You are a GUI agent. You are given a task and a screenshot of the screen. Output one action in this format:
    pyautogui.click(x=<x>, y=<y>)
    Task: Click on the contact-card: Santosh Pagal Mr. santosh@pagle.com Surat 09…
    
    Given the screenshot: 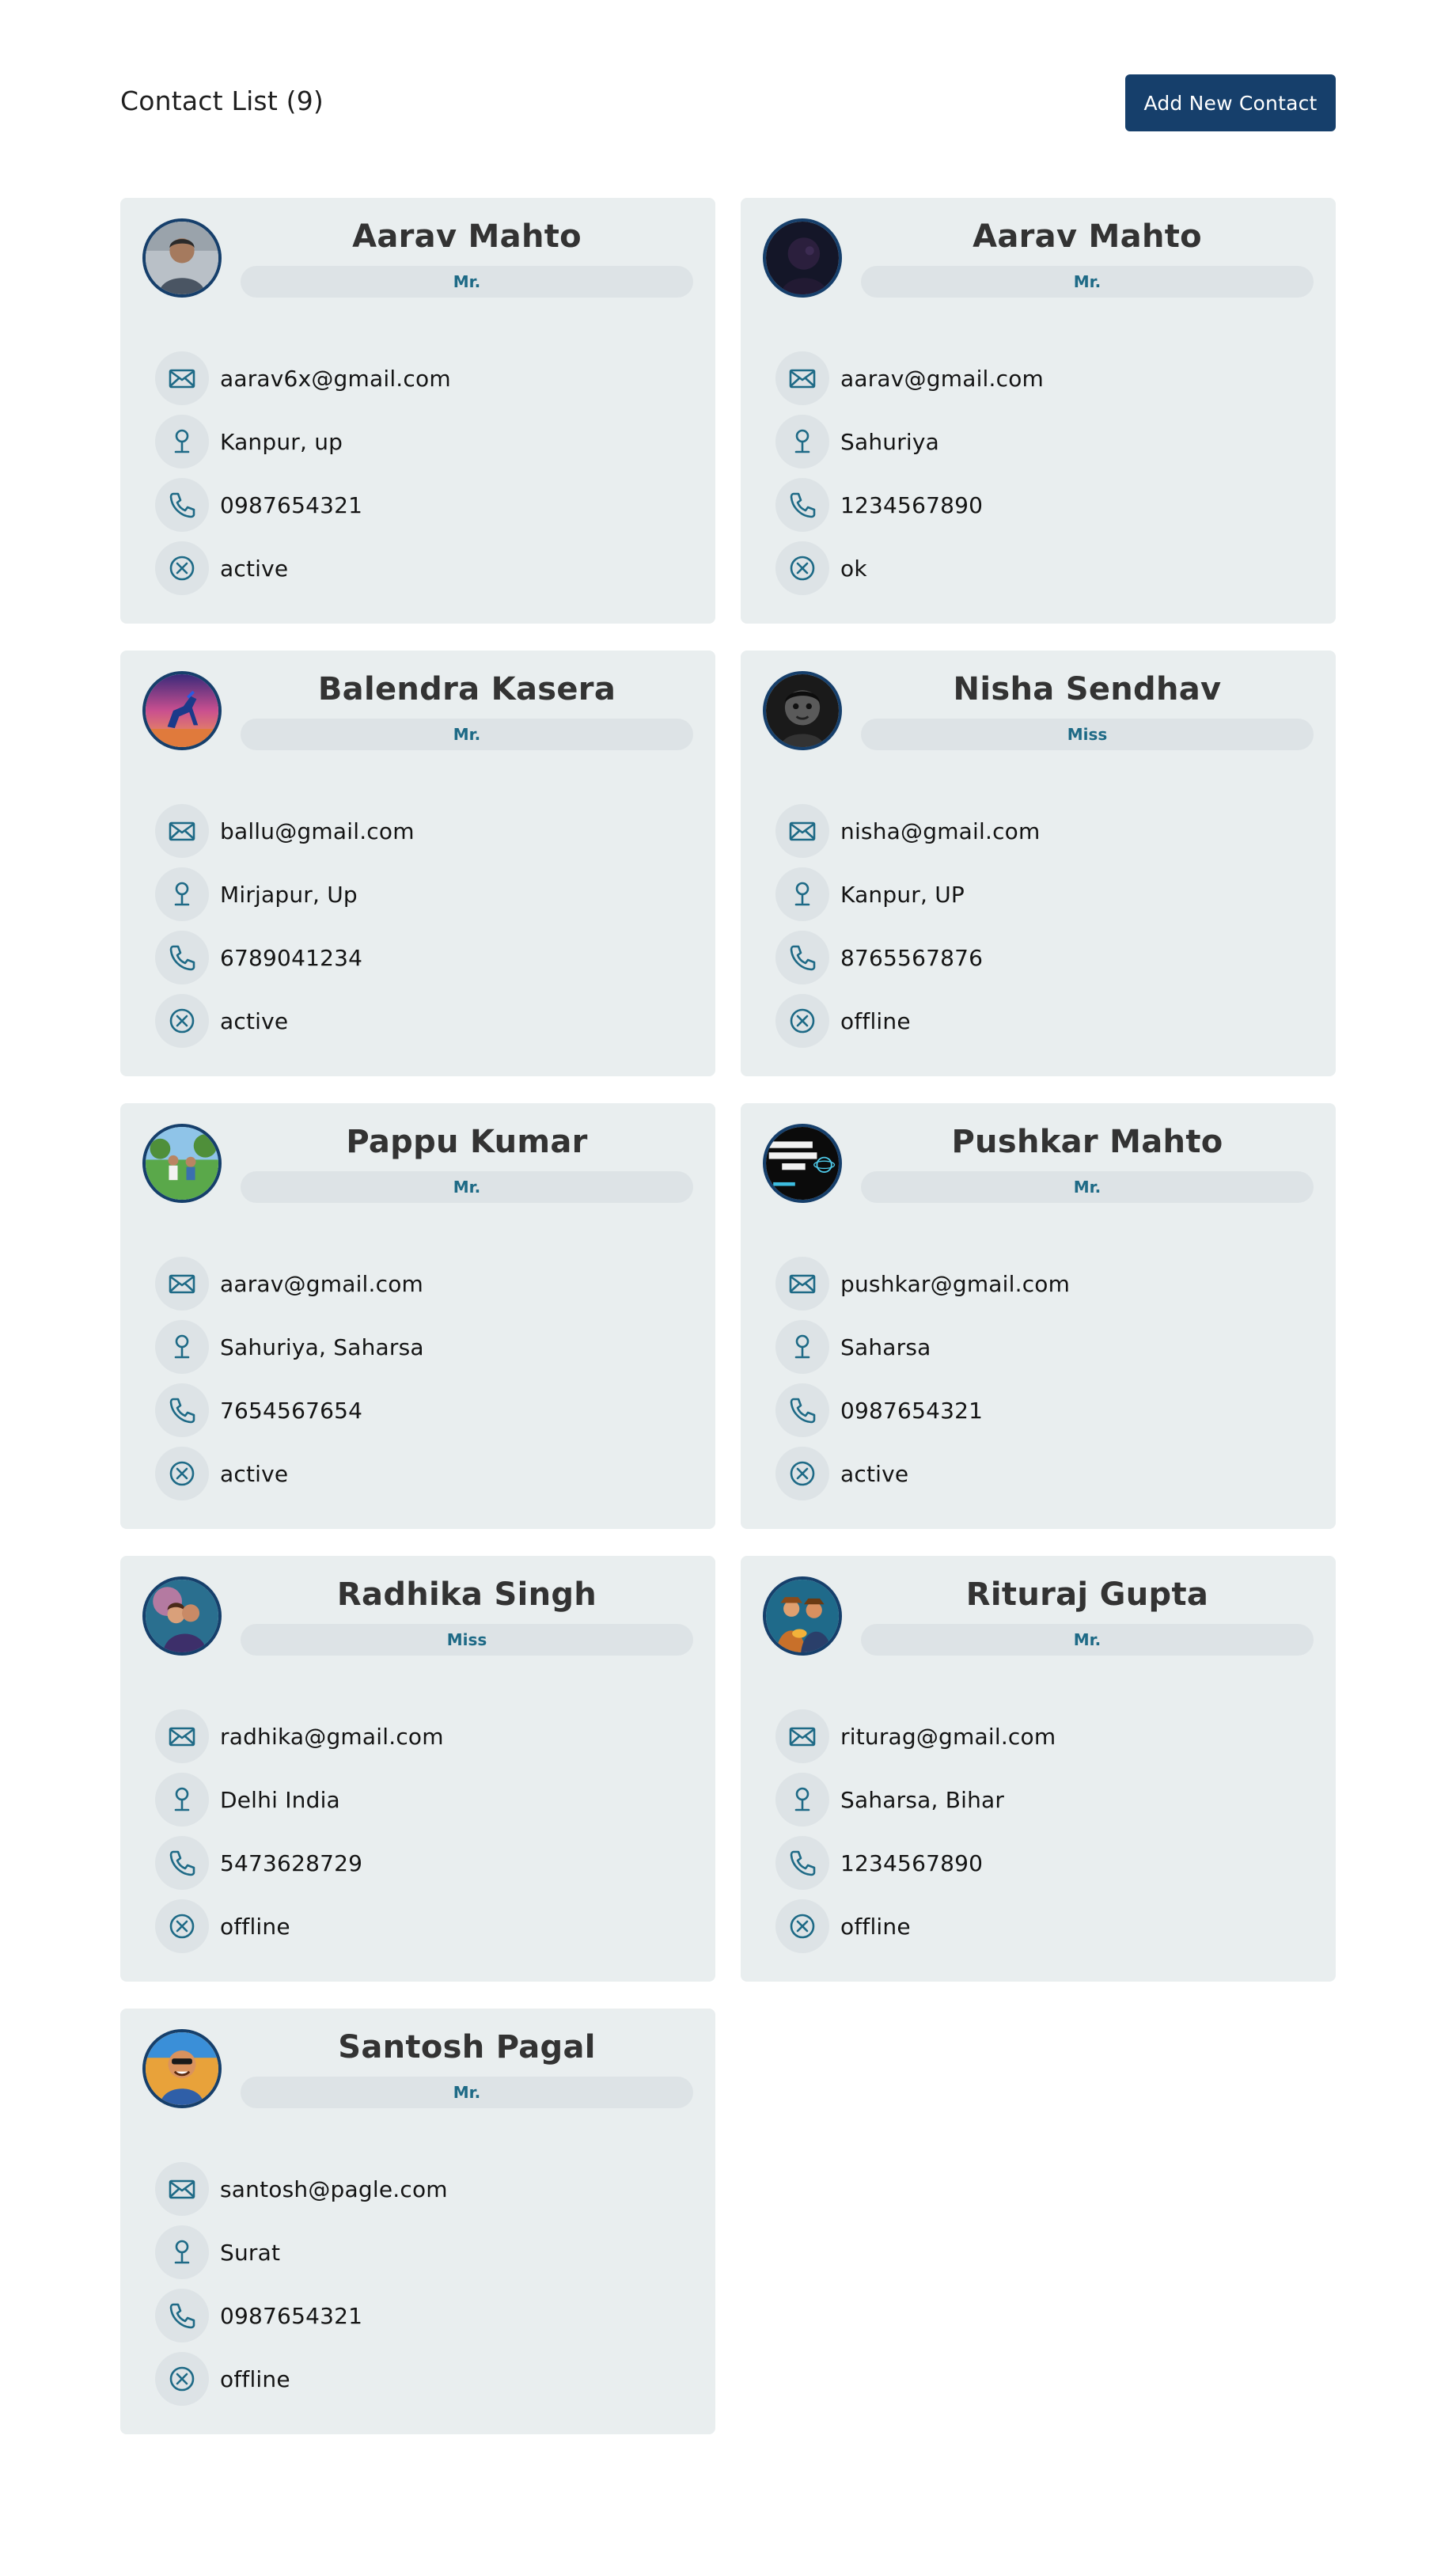 What is the action you would take?
    pyautogui.click(x=417, y=2221)
    